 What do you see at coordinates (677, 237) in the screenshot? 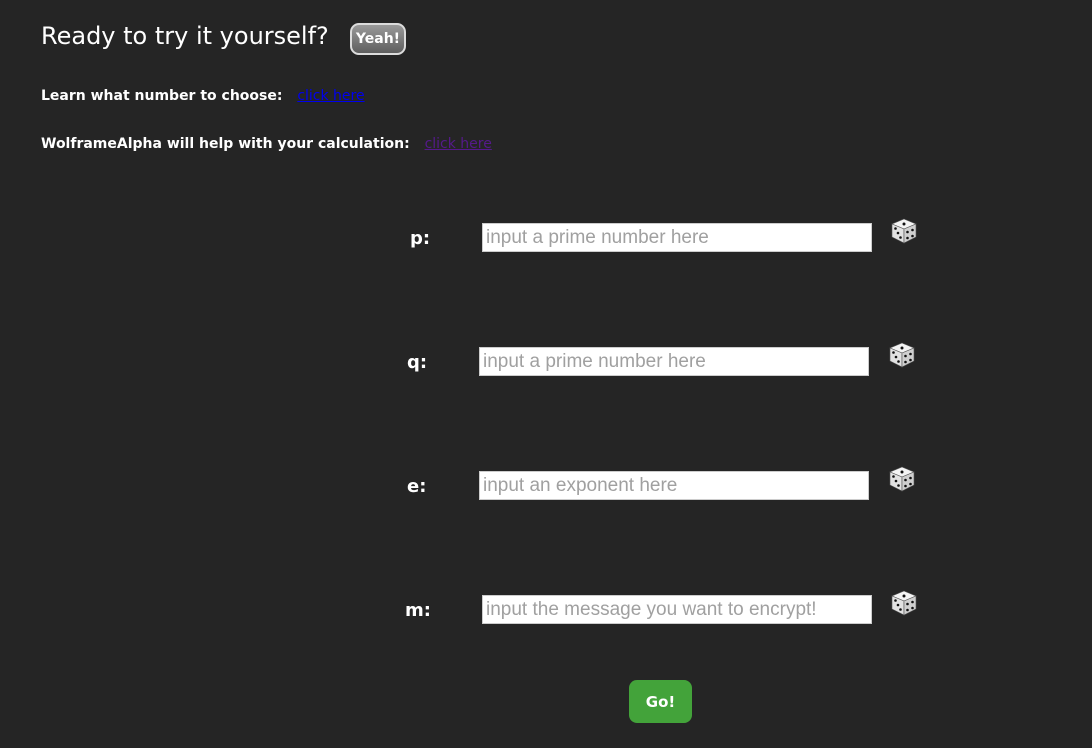
I see `p-input` at bounding box center [677, 237].